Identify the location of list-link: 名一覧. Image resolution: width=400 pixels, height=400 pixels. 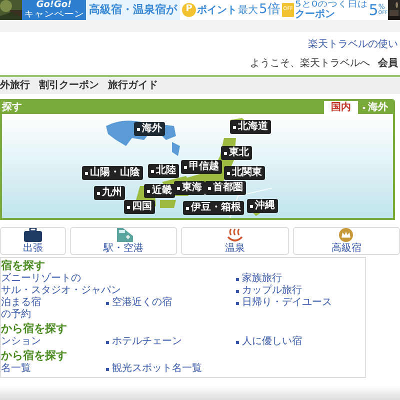
(16, 369).